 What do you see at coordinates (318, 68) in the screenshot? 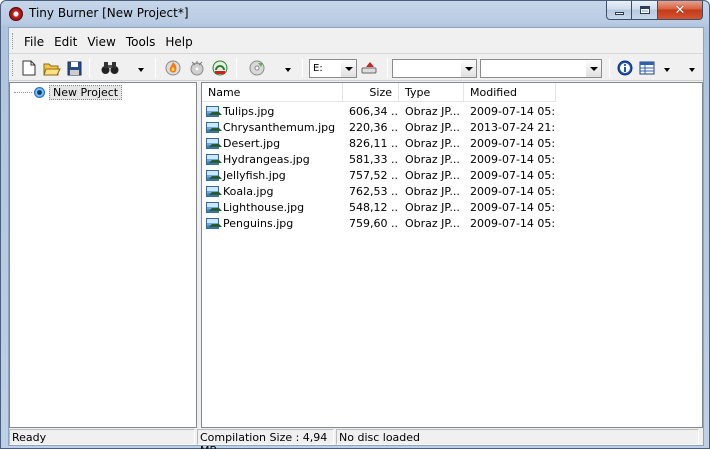
I see `drive-select-value: E:` at bounding box center [318, 68].